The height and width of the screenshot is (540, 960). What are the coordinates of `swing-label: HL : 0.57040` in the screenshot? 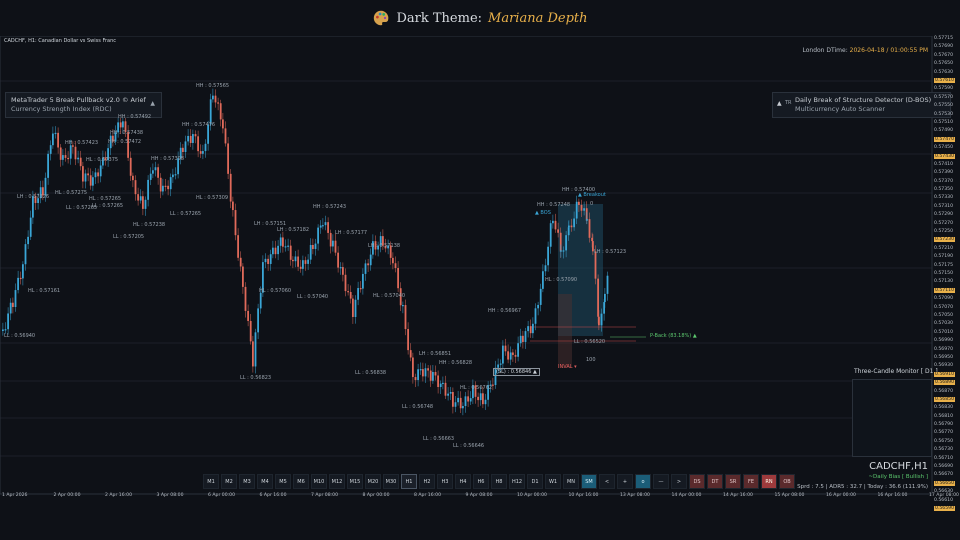 It's located at (389, 296).